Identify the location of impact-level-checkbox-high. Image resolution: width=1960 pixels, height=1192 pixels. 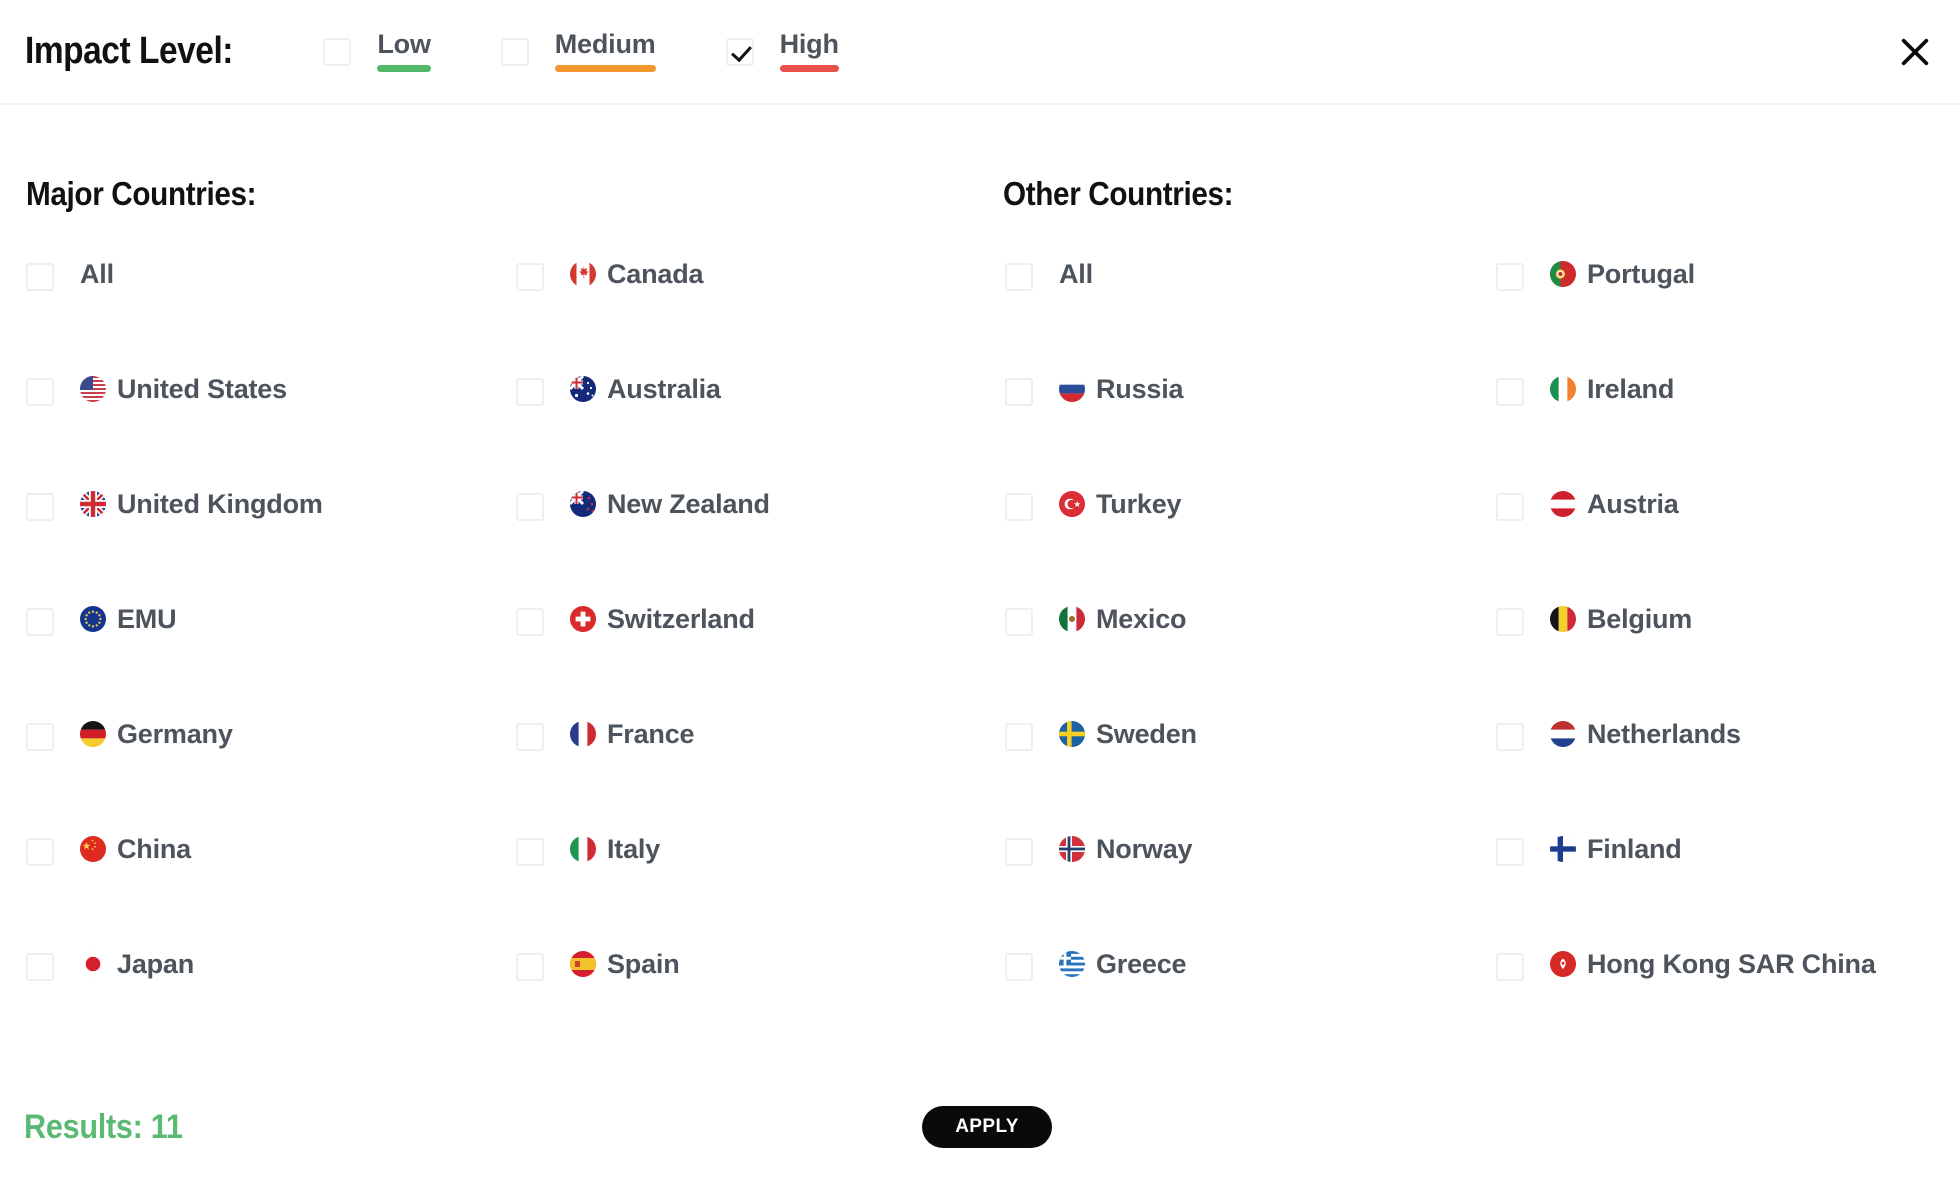
(739, 51).